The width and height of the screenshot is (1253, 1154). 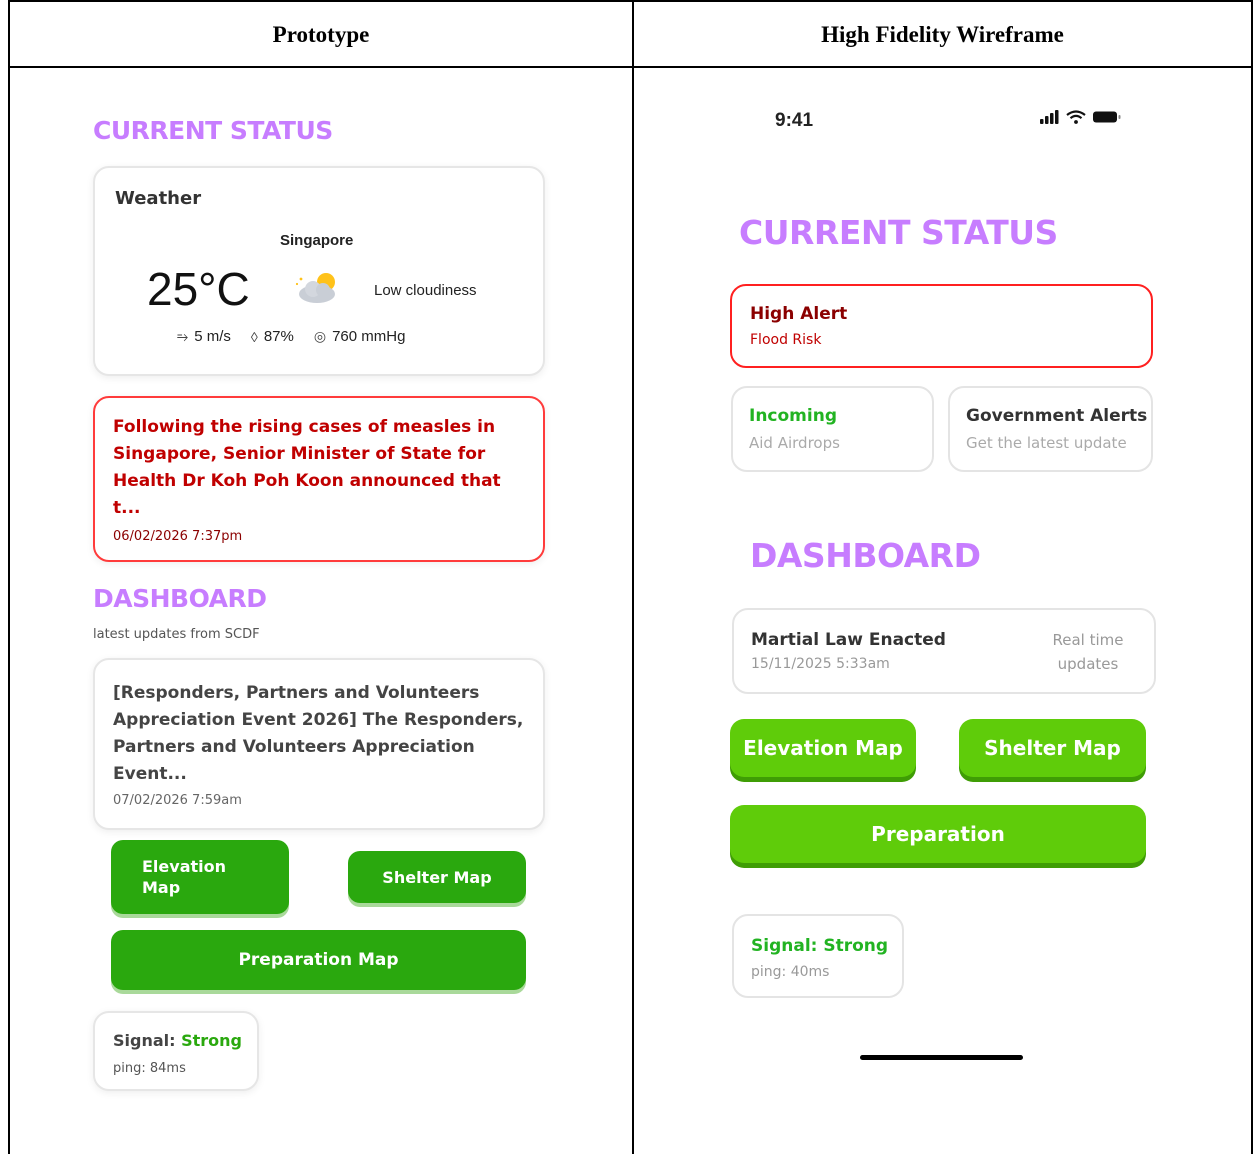 I want to click on humidity-value: 87%, so click(x=278, y=336).